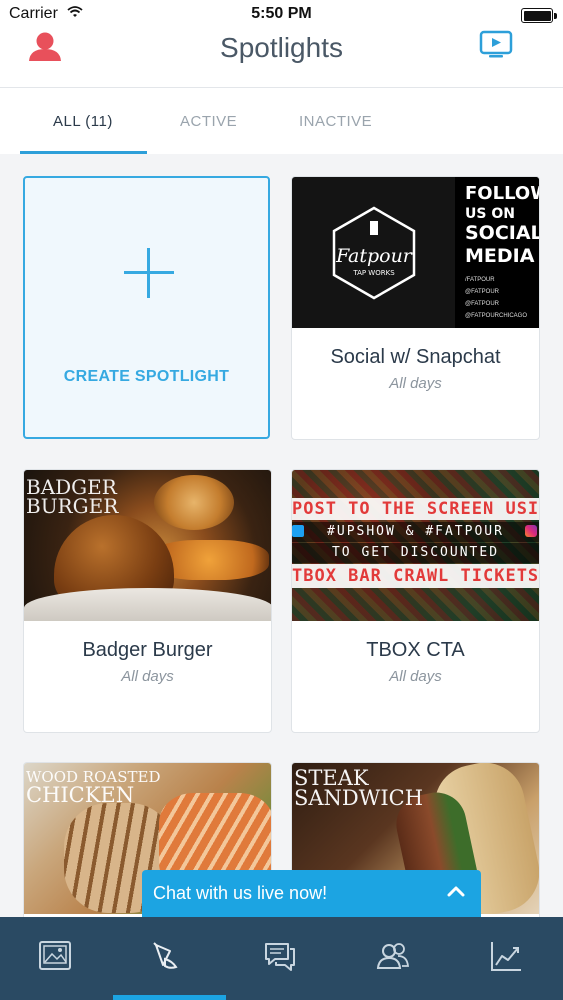 This screenshot has height=1000, width=563. Describe the element at coordinates (80, 795) in the screenshot. I see `caption-line: CHICKEN` at that location.